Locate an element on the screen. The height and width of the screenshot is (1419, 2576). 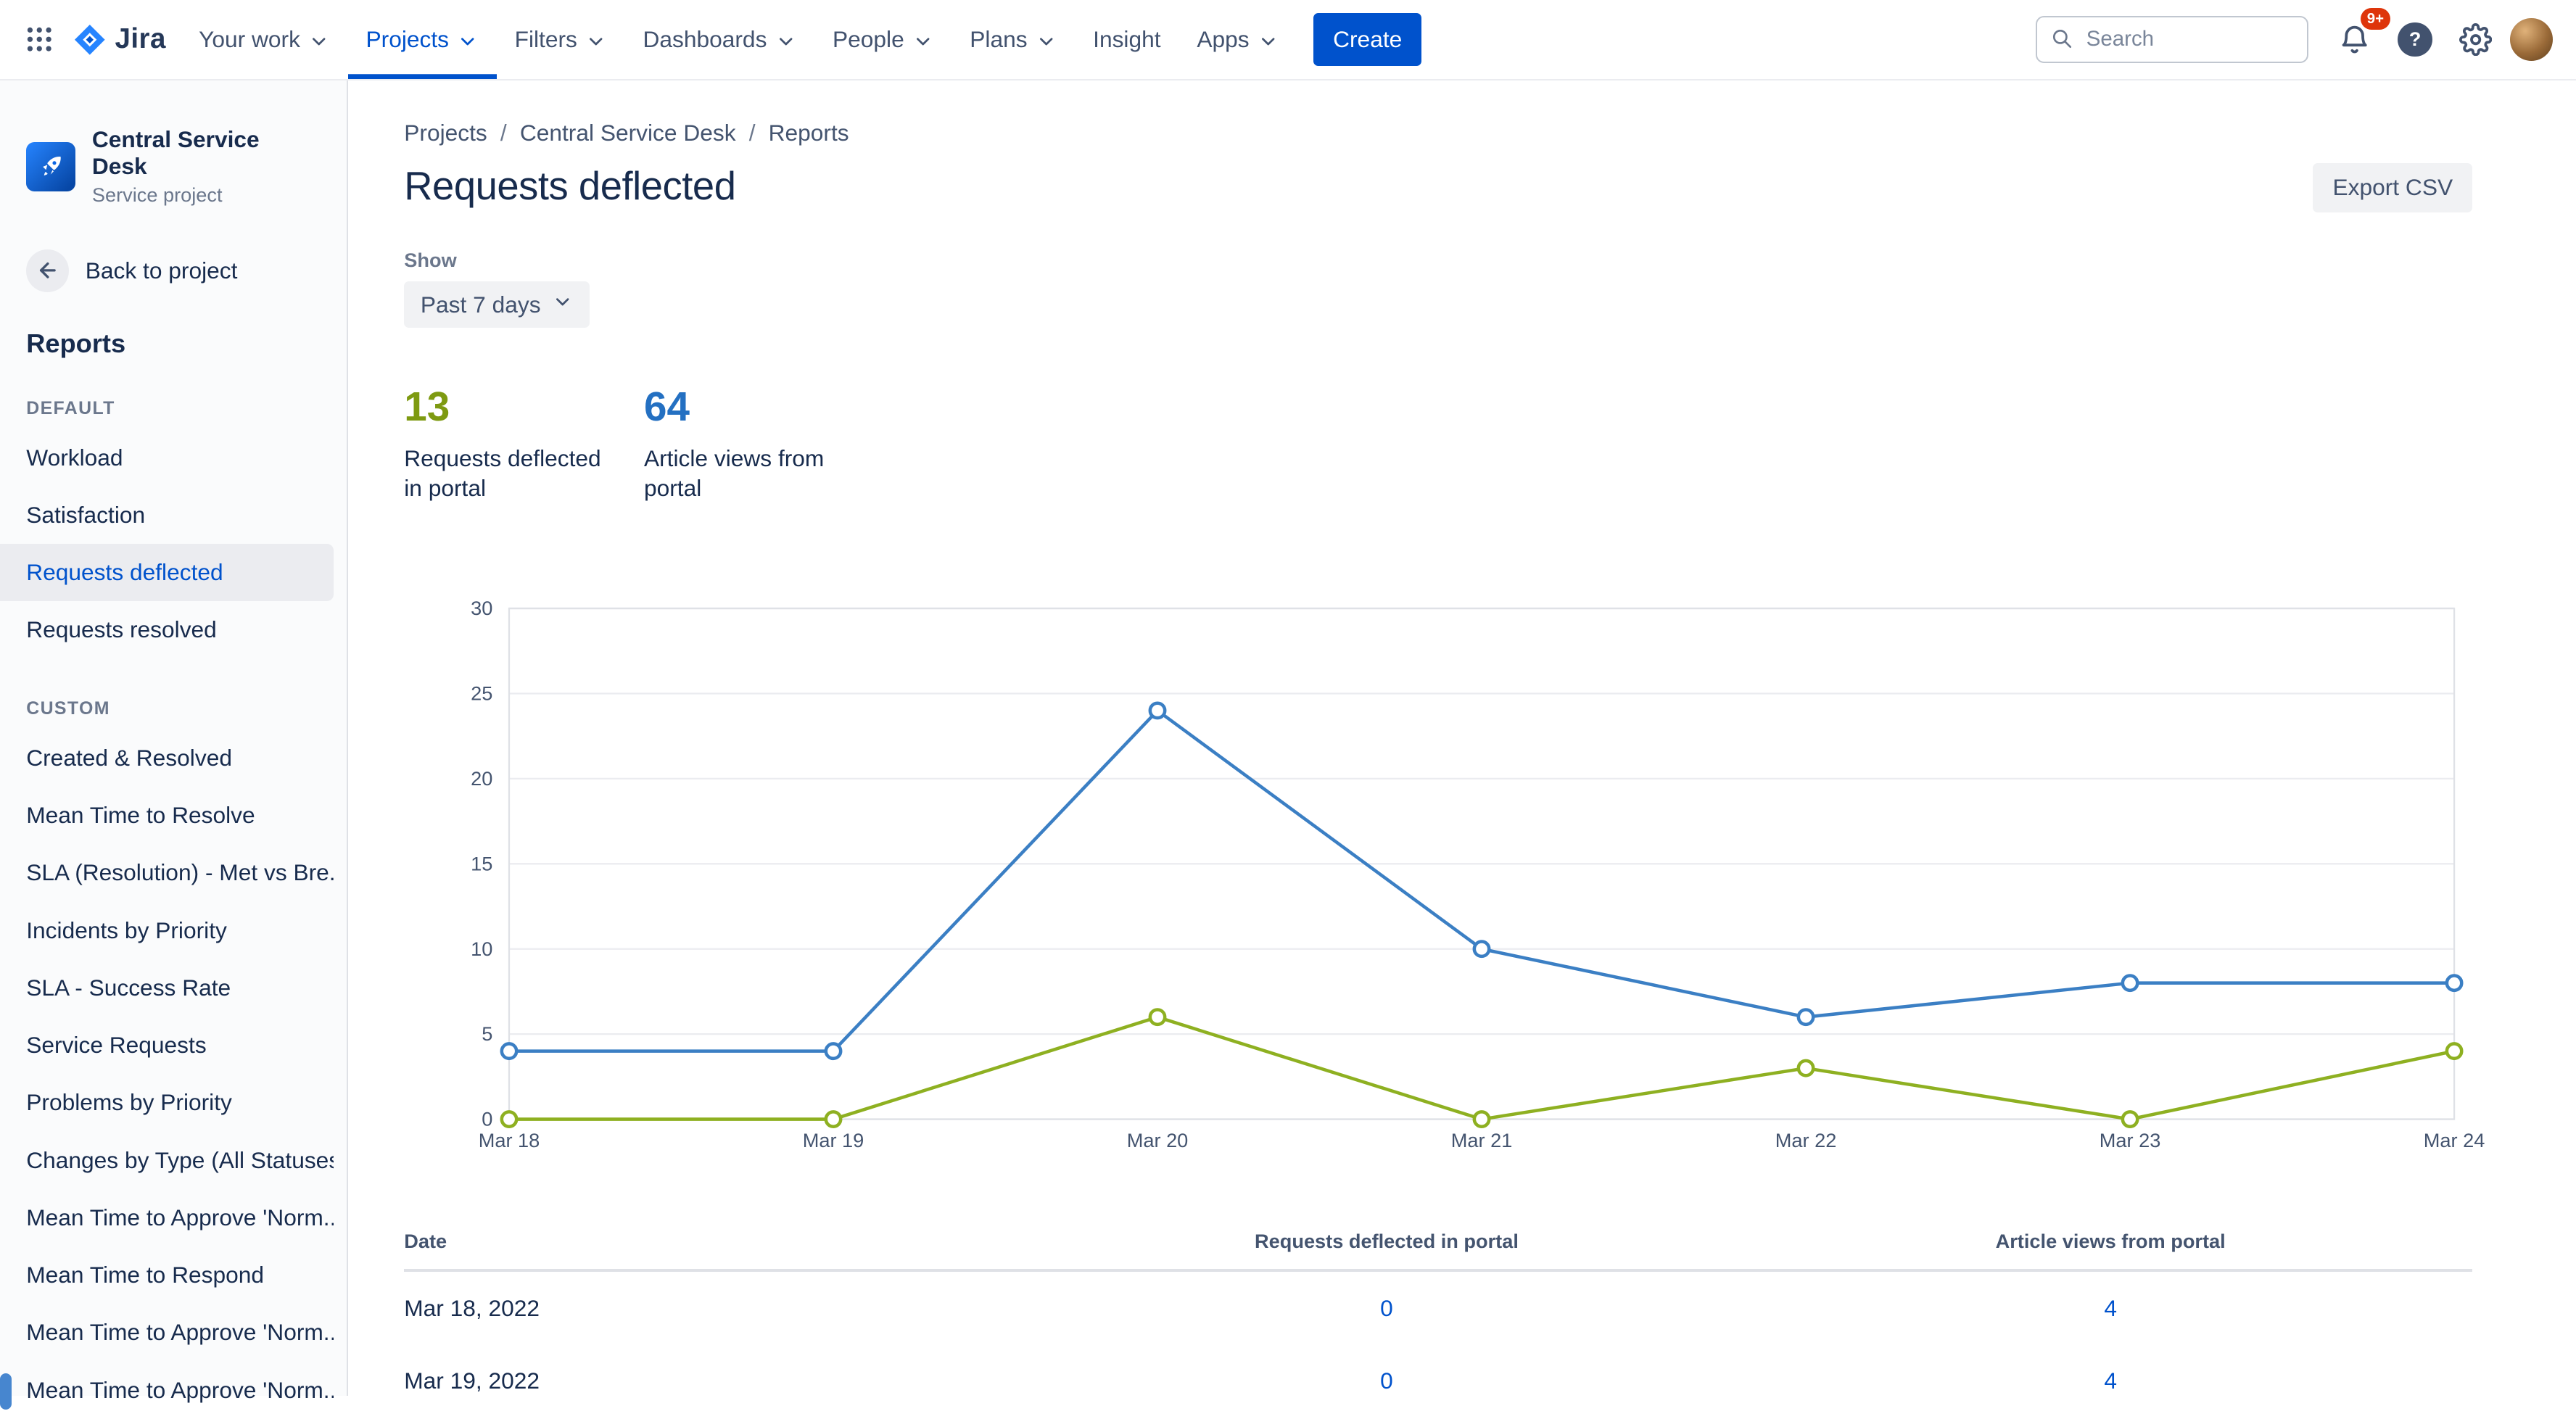
back-to-project-button: Back to project is located at coordinates (132, 270).